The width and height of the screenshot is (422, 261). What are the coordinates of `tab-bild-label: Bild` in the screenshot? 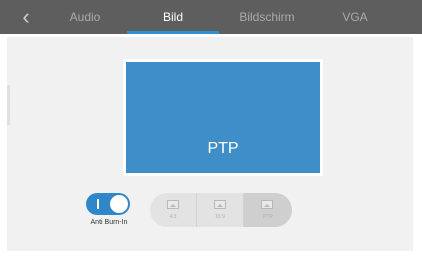 It's located at (172, 17).